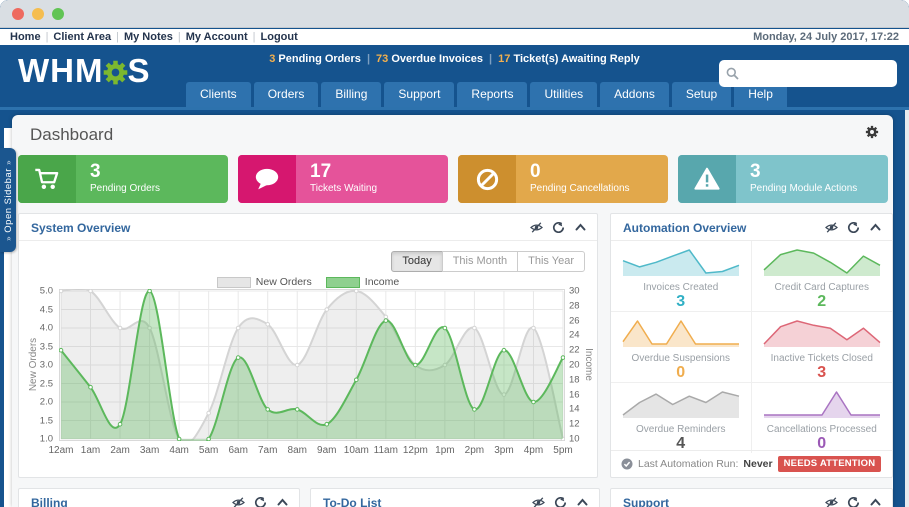 The height and width of the screenshot is (507, 909). Describe the element at coordinates (821, 429) in the screenshot. I see `tile-label: Cancellations Processed` at that location.